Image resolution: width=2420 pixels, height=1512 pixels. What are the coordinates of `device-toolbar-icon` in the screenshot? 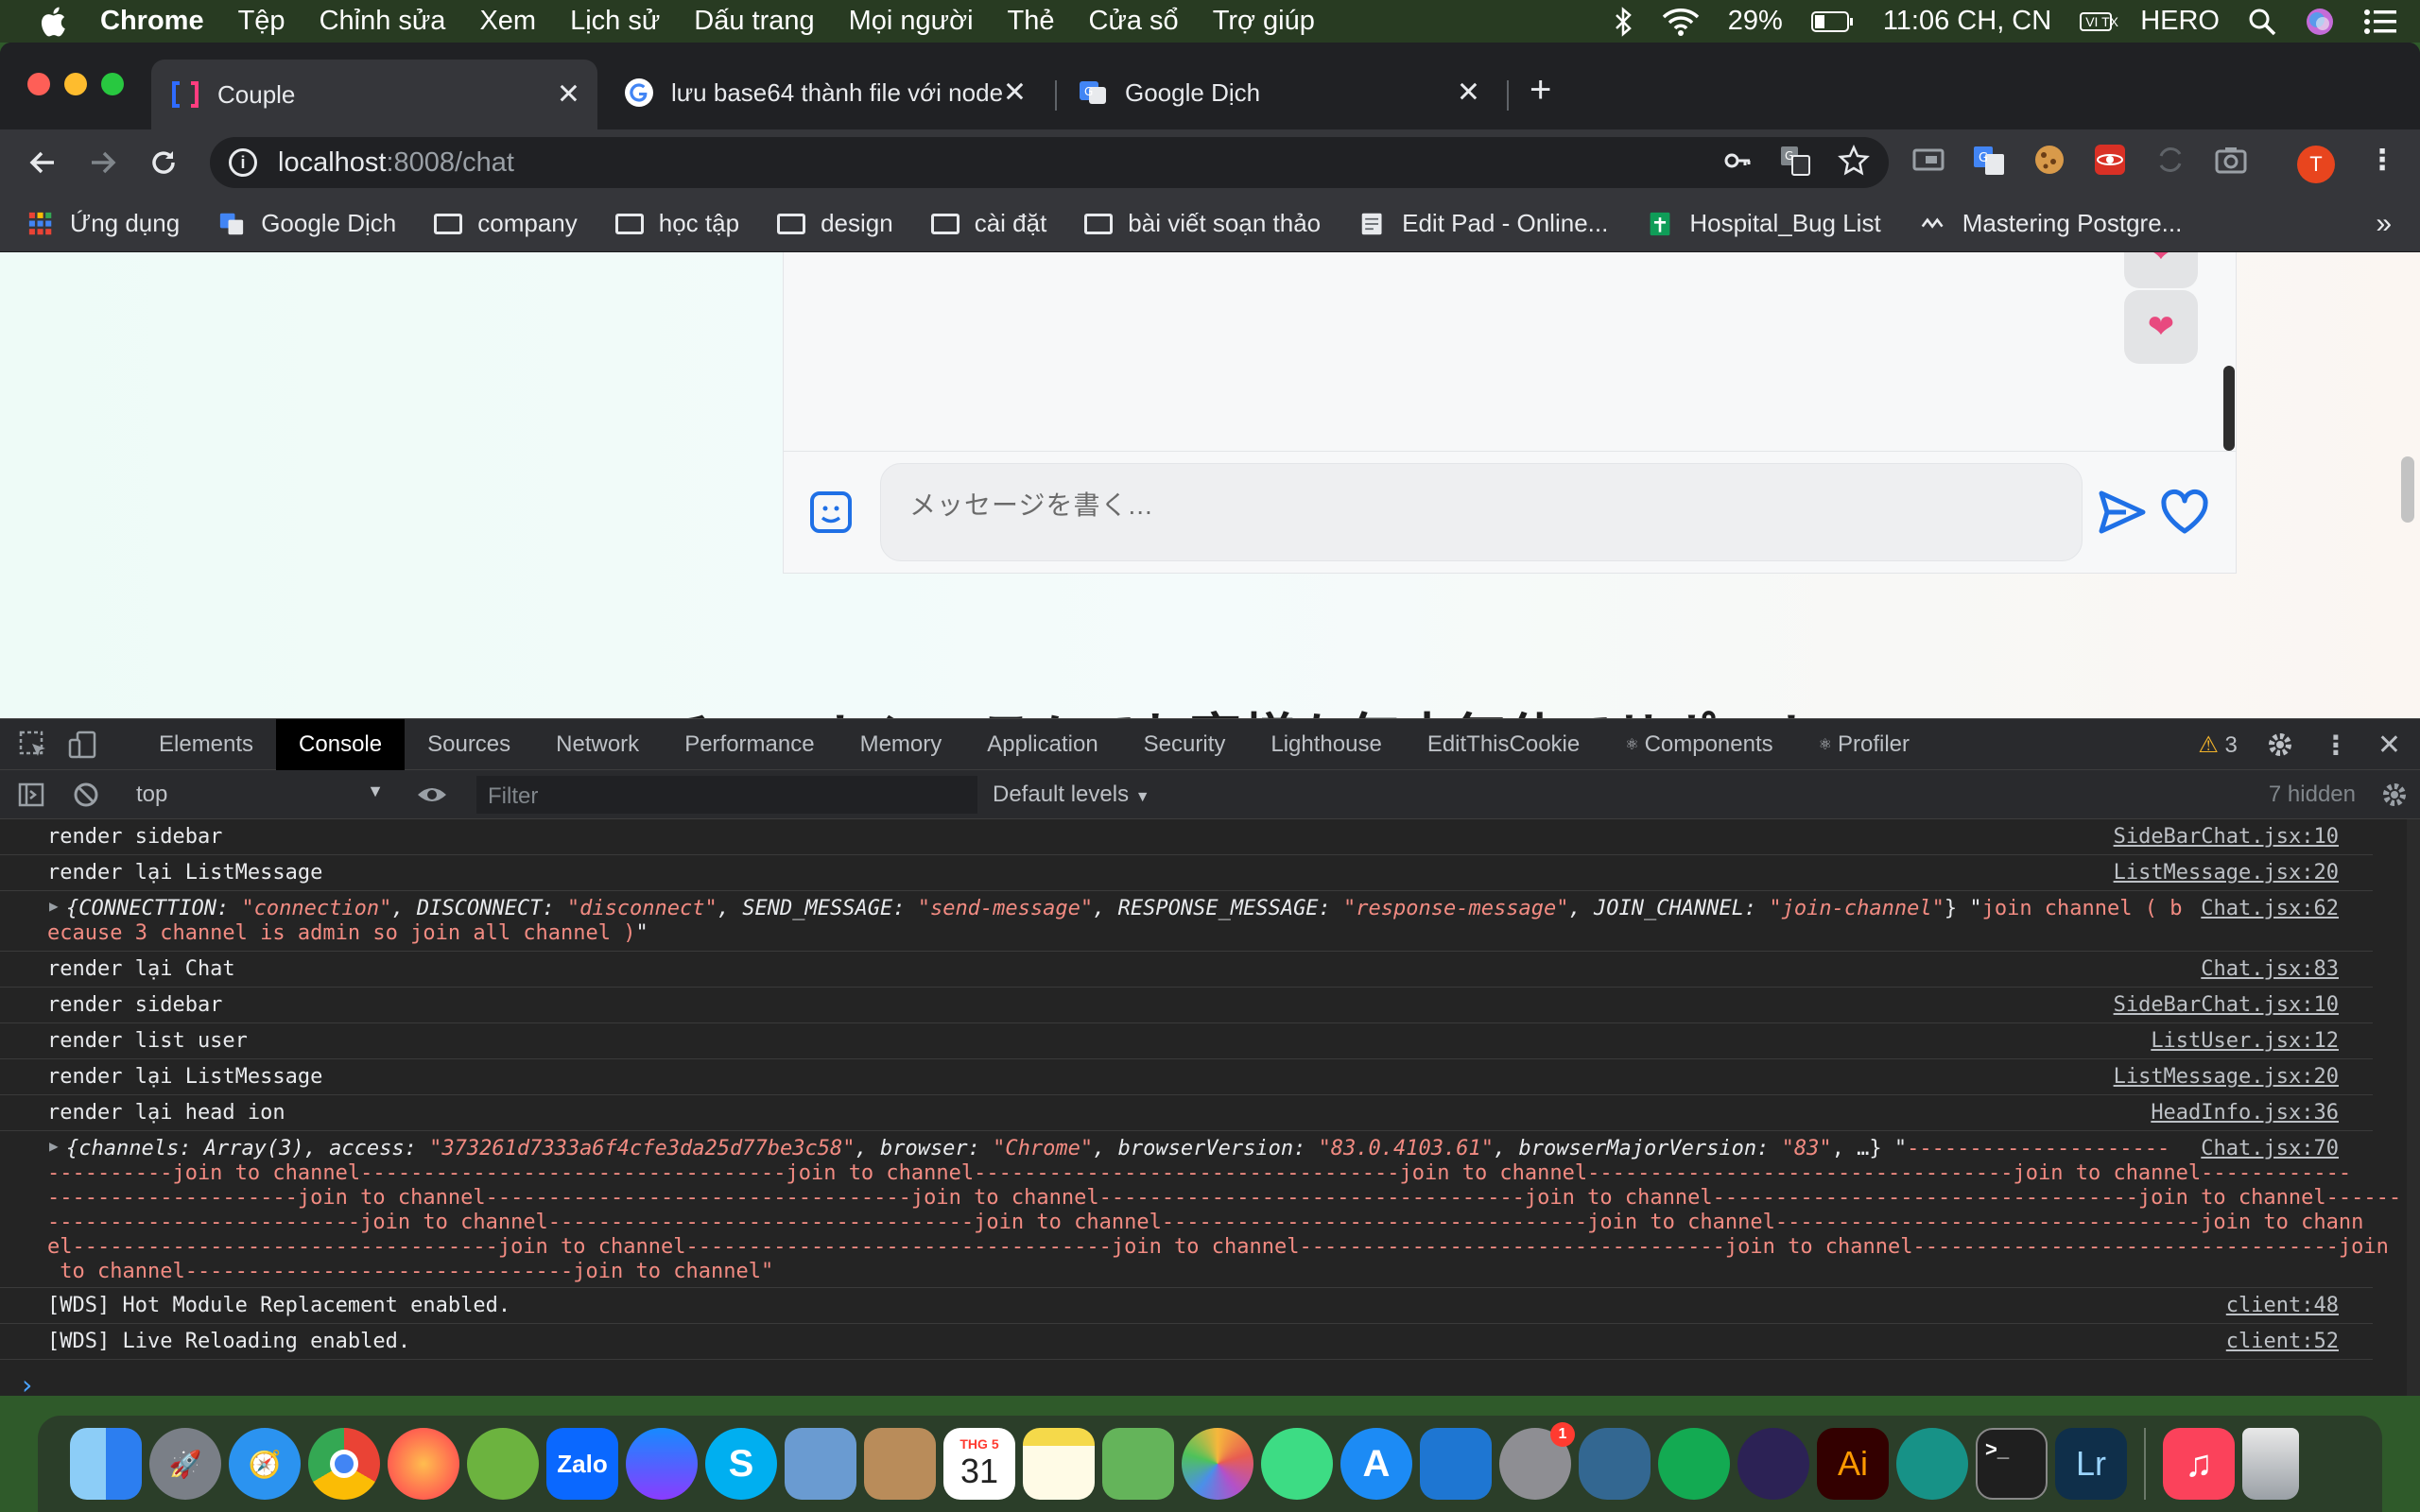 It's located at (82, 745).